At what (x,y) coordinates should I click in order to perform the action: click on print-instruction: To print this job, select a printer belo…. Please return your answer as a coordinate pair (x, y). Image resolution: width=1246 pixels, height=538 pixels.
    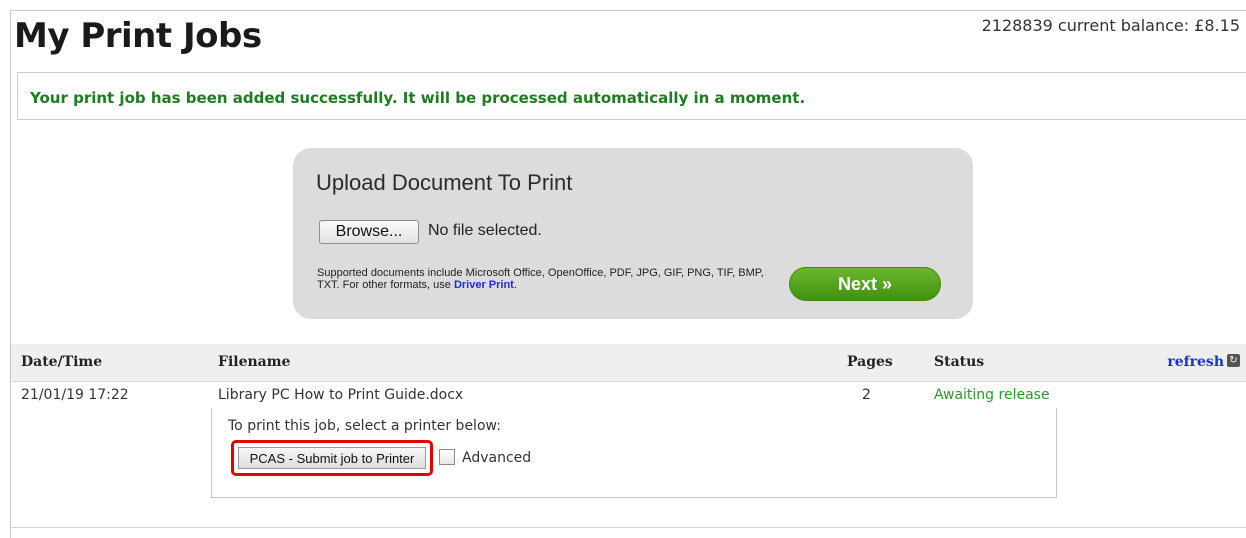
    Looking at the image, I should click on (364, 426).